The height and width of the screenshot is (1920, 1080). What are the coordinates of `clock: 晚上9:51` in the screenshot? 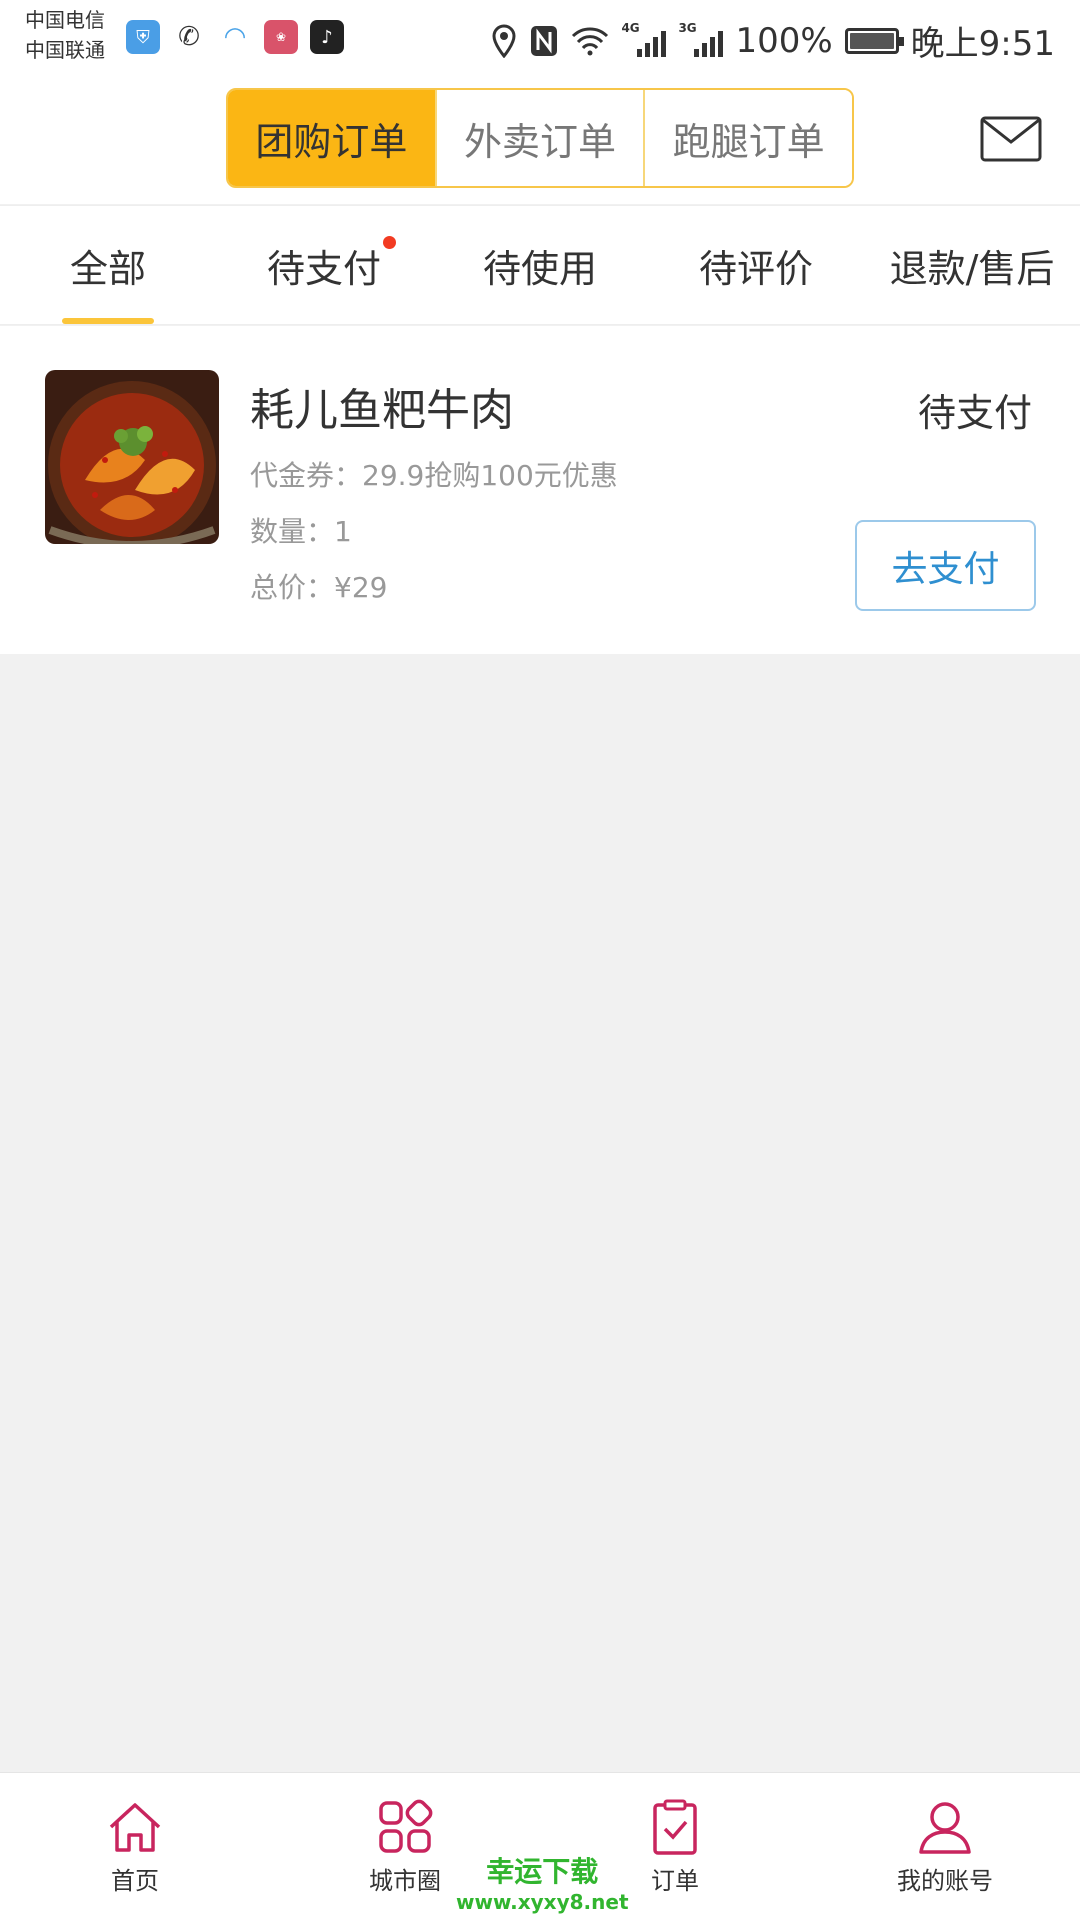 It's located at (982, 44).